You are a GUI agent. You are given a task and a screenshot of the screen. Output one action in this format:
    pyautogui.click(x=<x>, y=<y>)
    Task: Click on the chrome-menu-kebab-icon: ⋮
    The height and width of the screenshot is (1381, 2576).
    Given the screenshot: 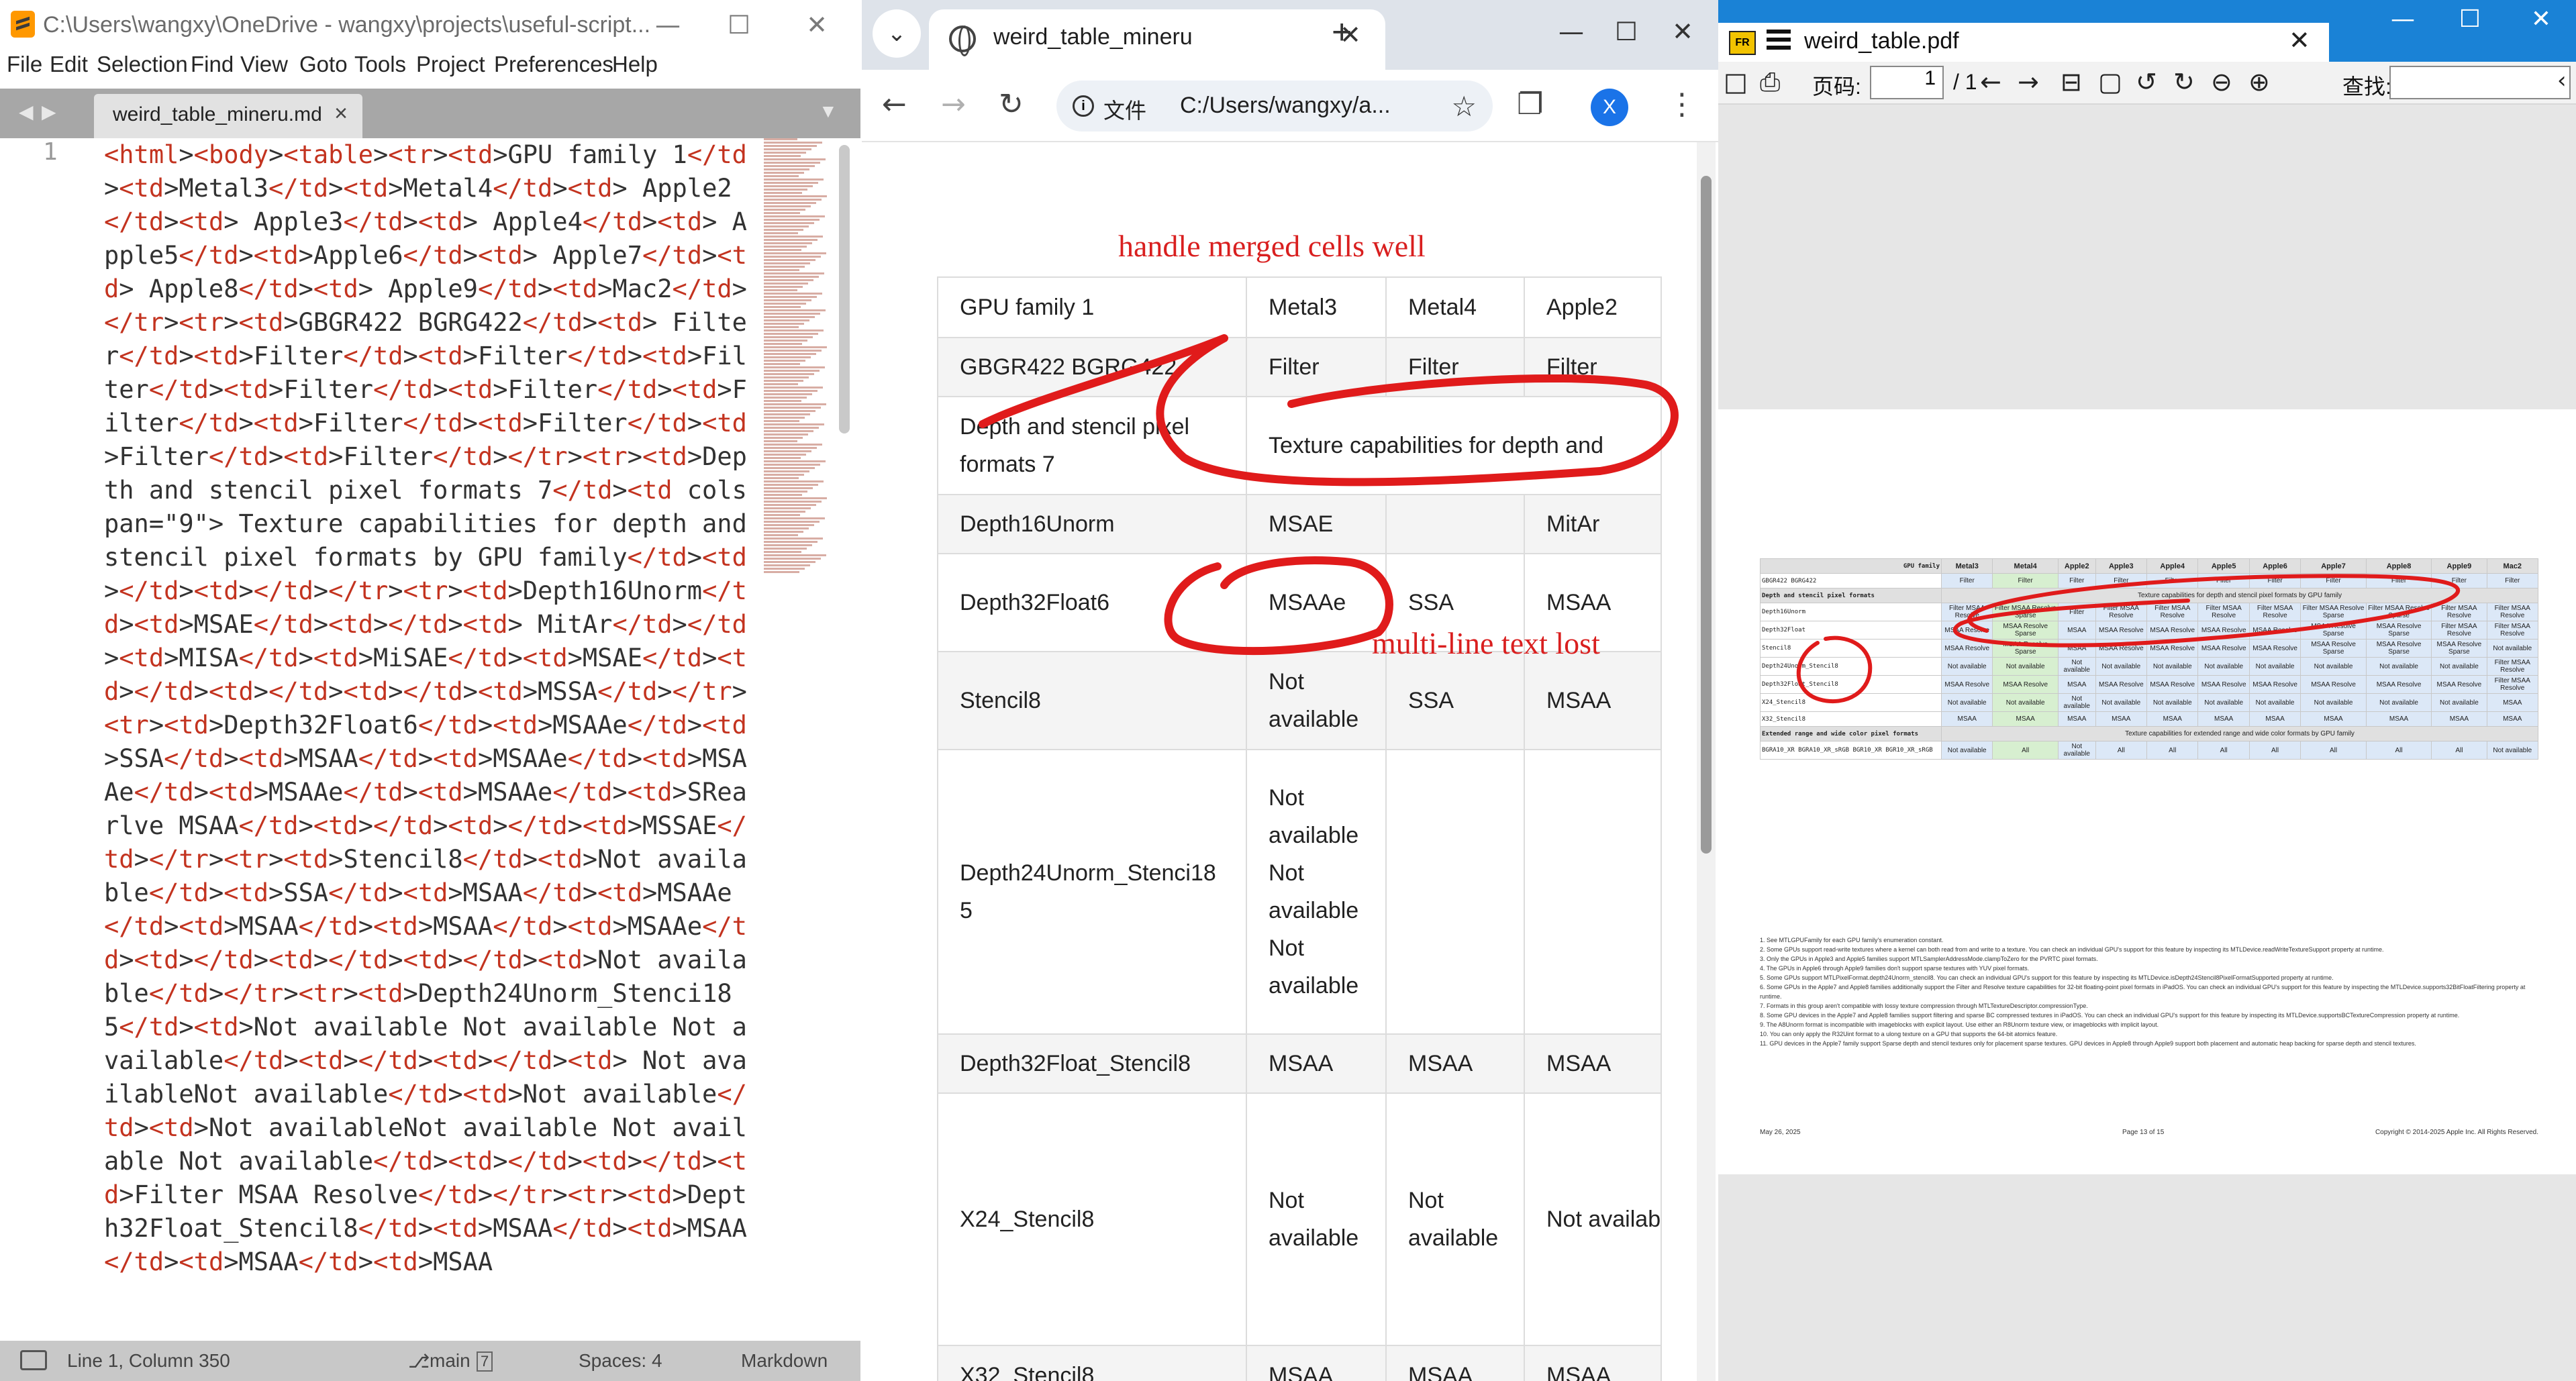 What is the action you would take?
    pyautogui.click(x=1682, y=104)
    